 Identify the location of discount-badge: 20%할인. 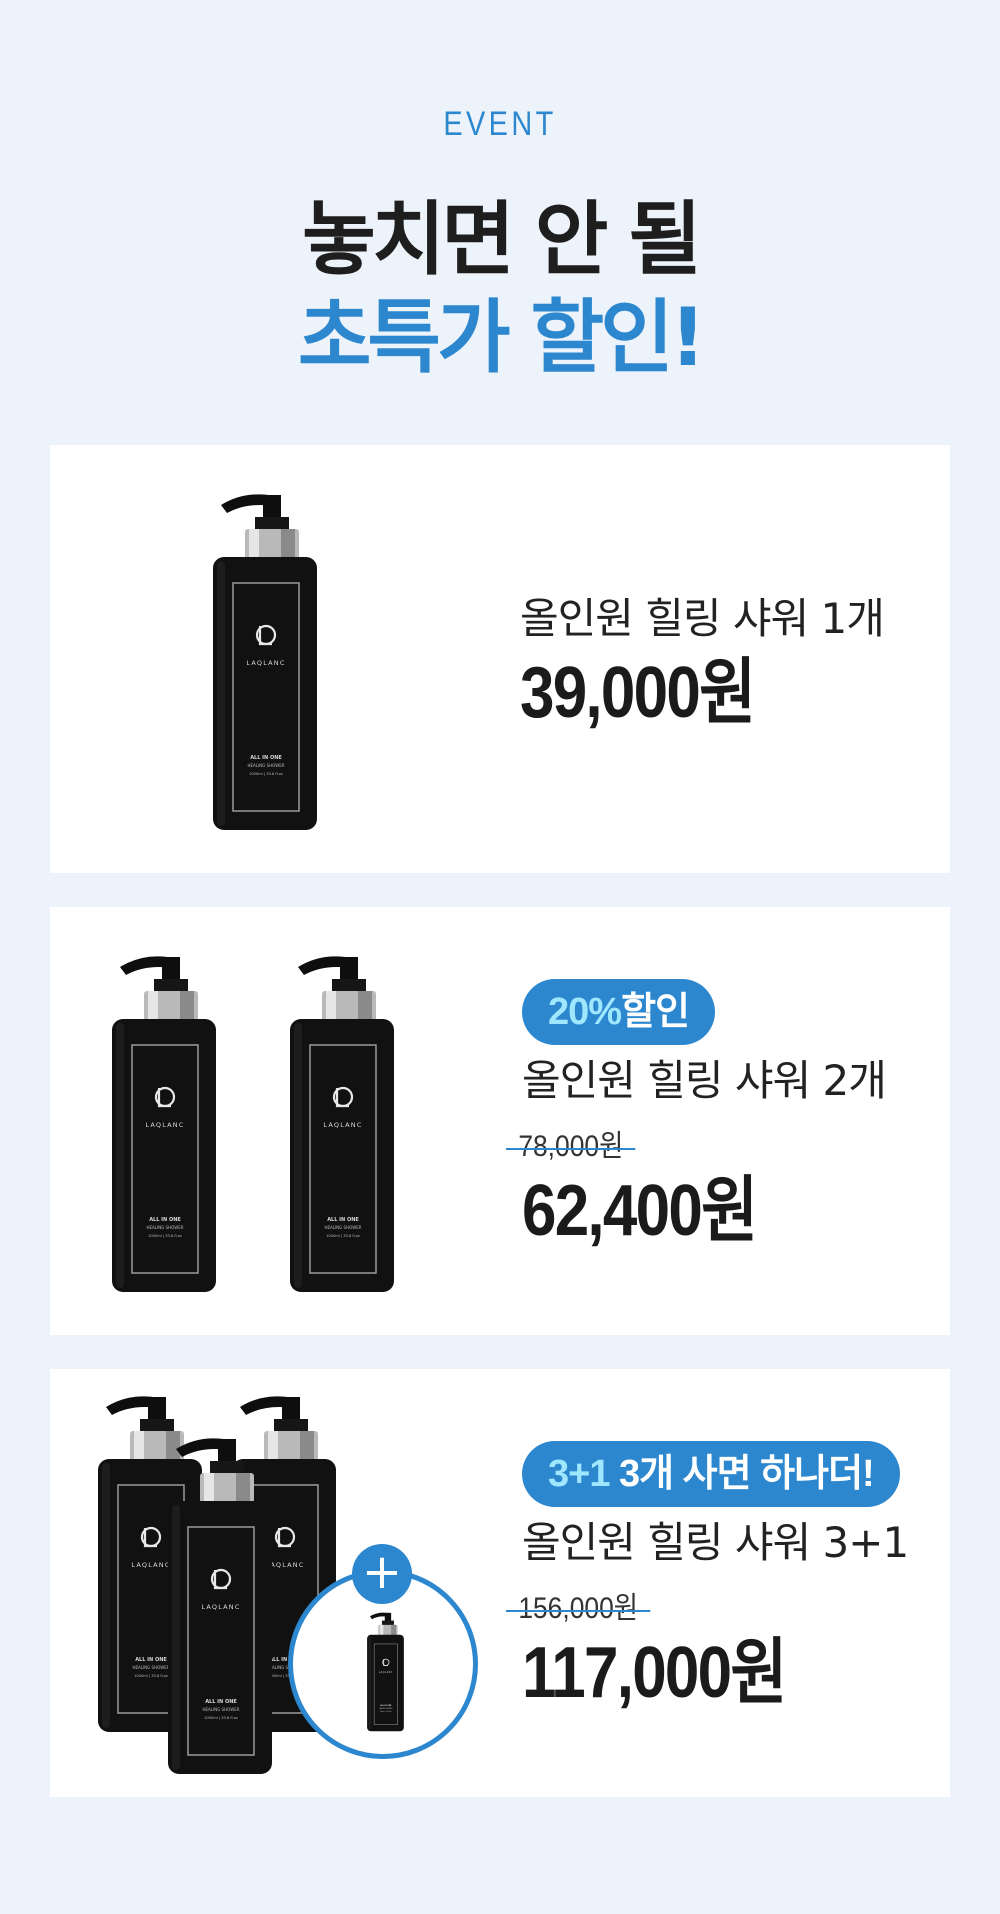
(618, 1012).